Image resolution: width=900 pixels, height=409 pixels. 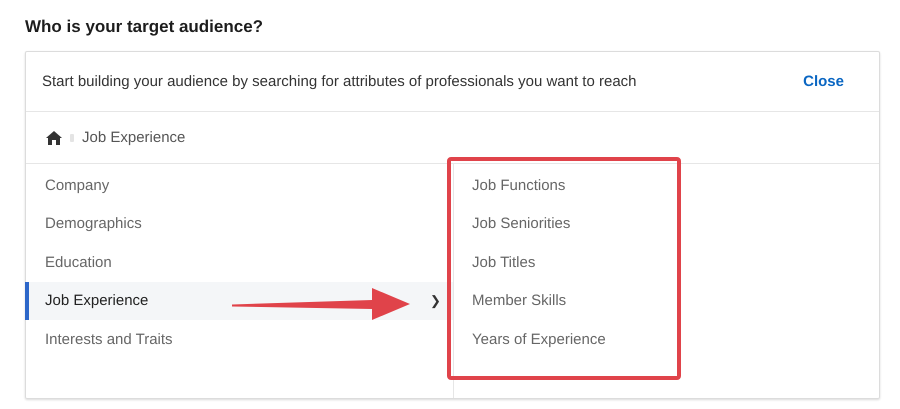 What do you see at coordinates (144, 27) in the screenshot?
I see `page-heading: Who is your target audience?` at bounding box center [144, 27].